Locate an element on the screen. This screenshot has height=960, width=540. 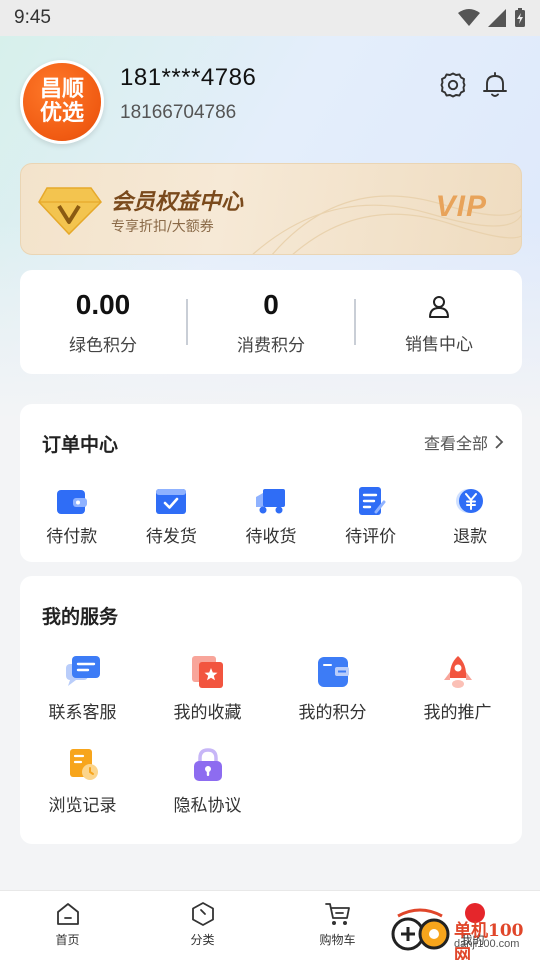
view-all-orders-link: 查看全部 is located at coordinates (464, 442).